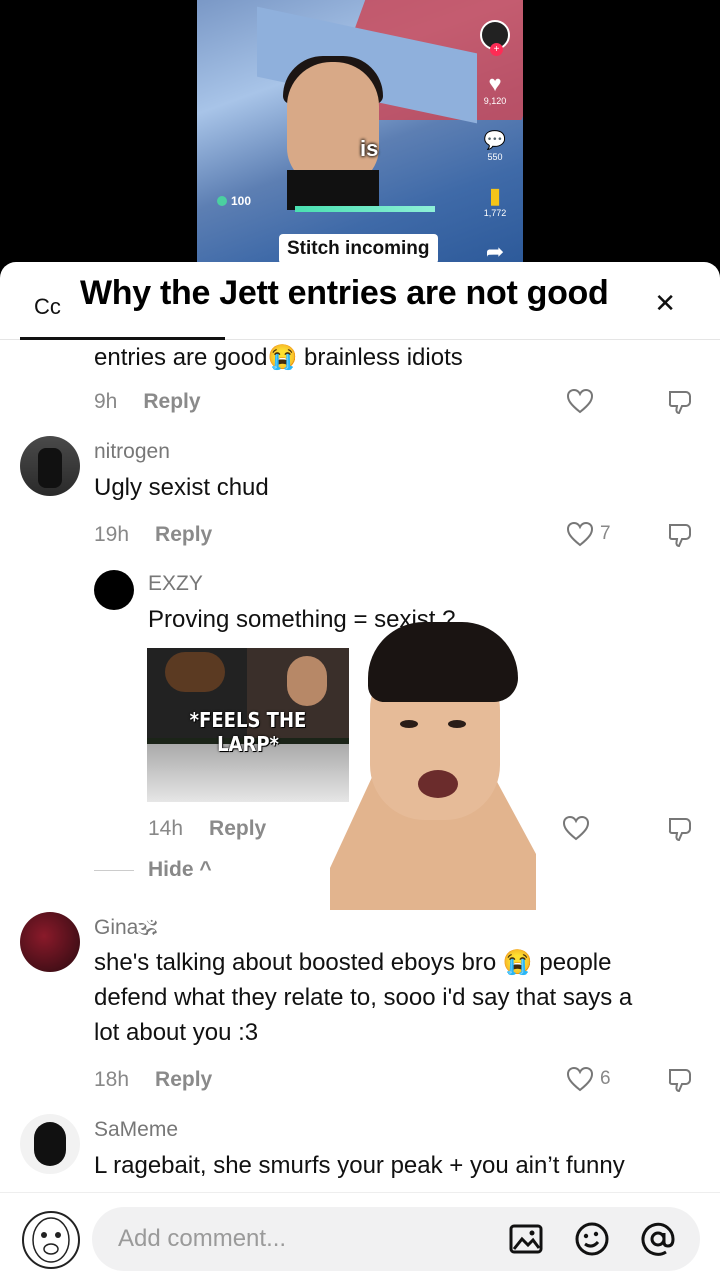 This screenshot has width=720, height=1280. I want to click on comment-image: *FEELS THE LARP*, so click(248, 725).